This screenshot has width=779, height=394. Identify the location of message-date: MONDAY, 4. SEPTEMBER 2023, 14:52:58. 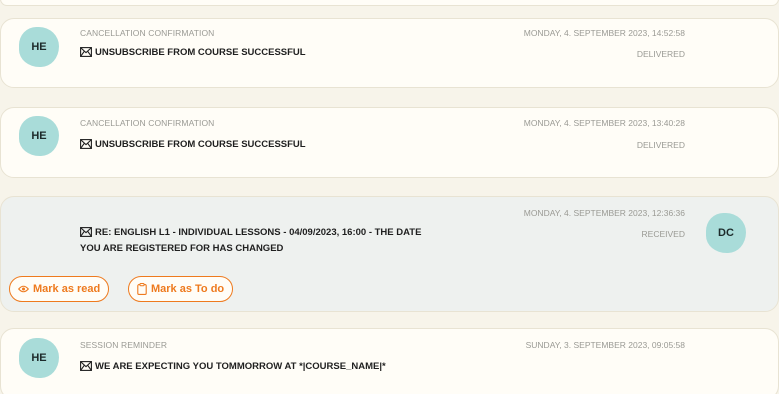
(604, 33).